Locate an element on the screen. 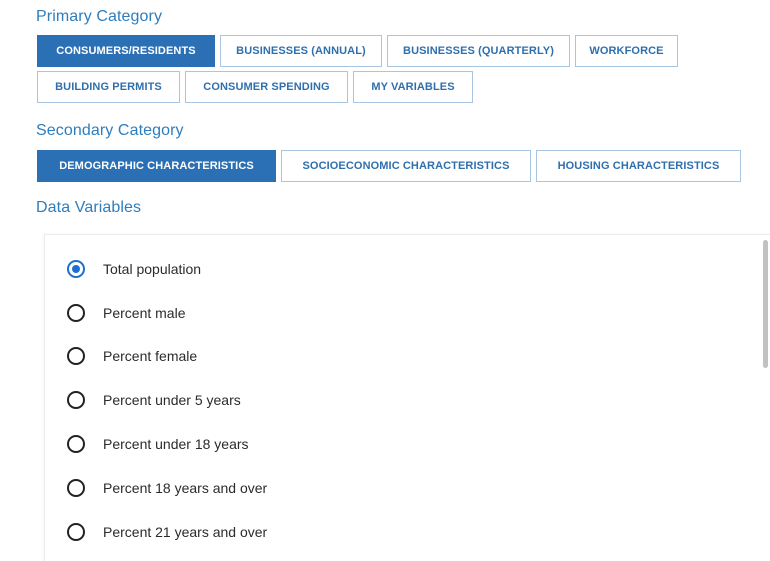 The width and height of the screenshot is (770, 561). variable-option-percent-under-5: Percent under 5 years is located at coordinates (154, 400).